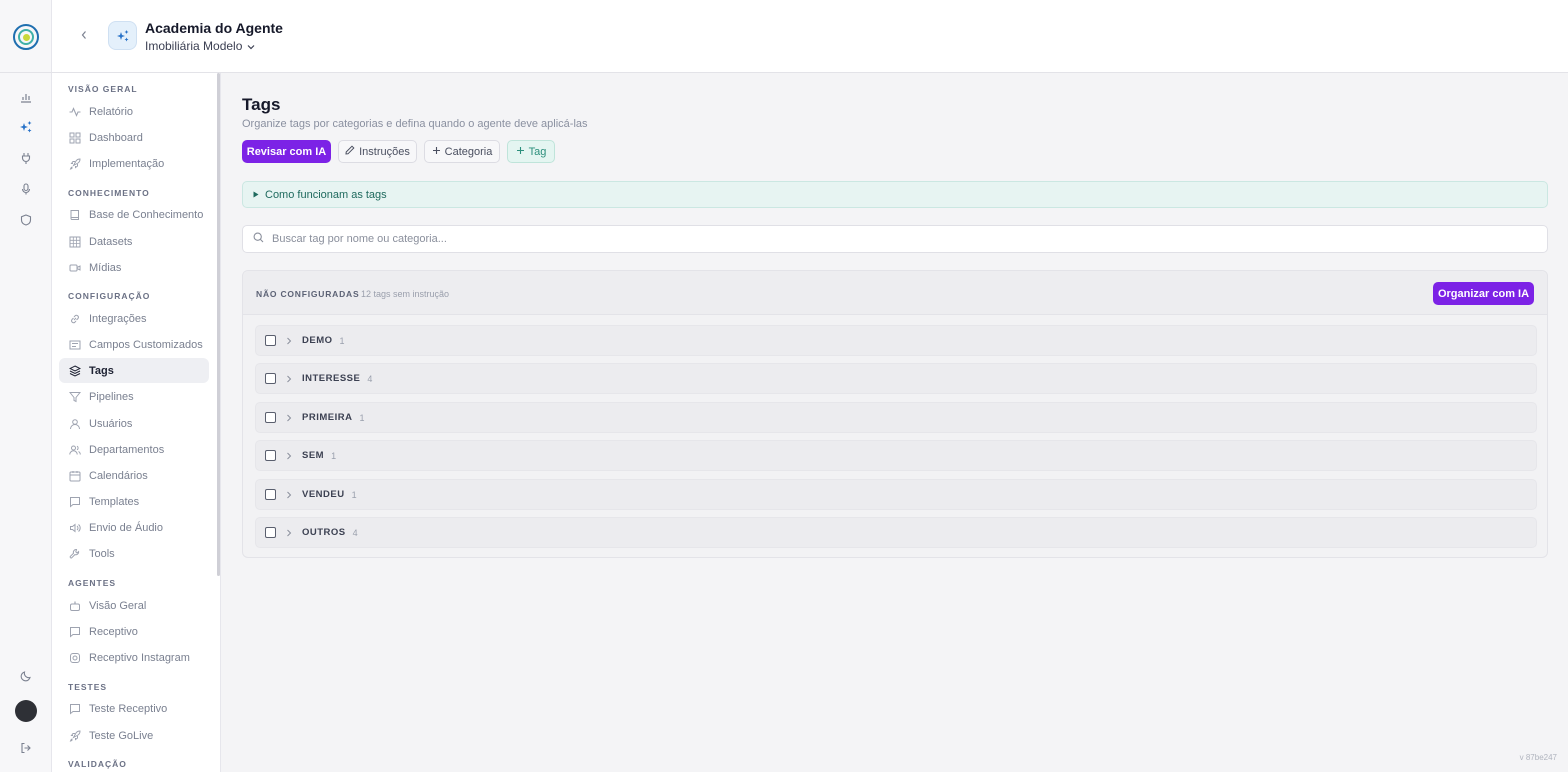 The height and width of the screenshot is (772, 1568). Describe the element at coordinates (26, 97) in the screenshot. I see `chart-icon` at that location.